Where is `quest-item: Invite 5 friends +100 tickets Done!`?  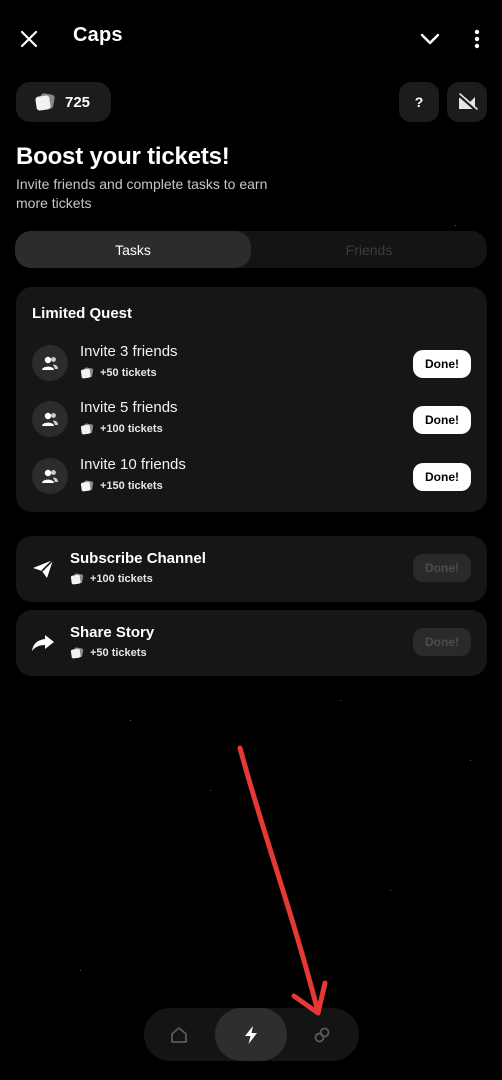
quest-item: Invite 5 friends +100 tickets Done! is located at coordinates (251, 421).